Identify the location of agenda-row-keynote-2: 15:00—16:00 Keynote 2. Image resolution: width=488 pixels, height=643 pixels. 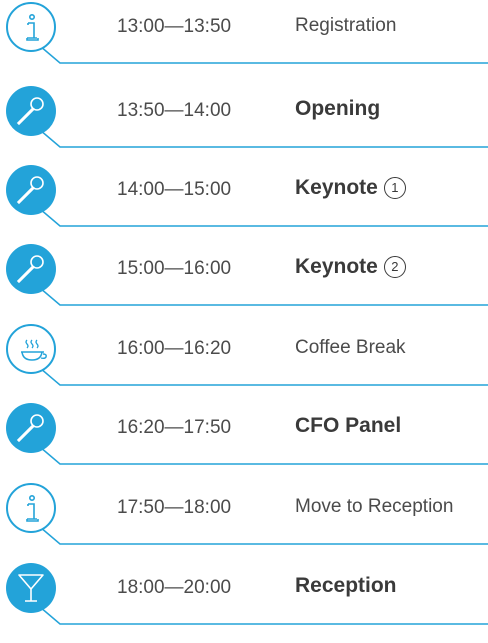
(244, 284).